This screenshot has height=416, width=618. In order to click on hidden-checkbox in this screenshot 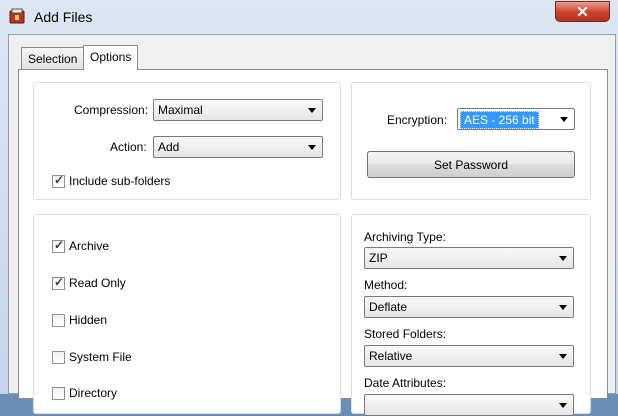, I will do `click(58, 320)`.